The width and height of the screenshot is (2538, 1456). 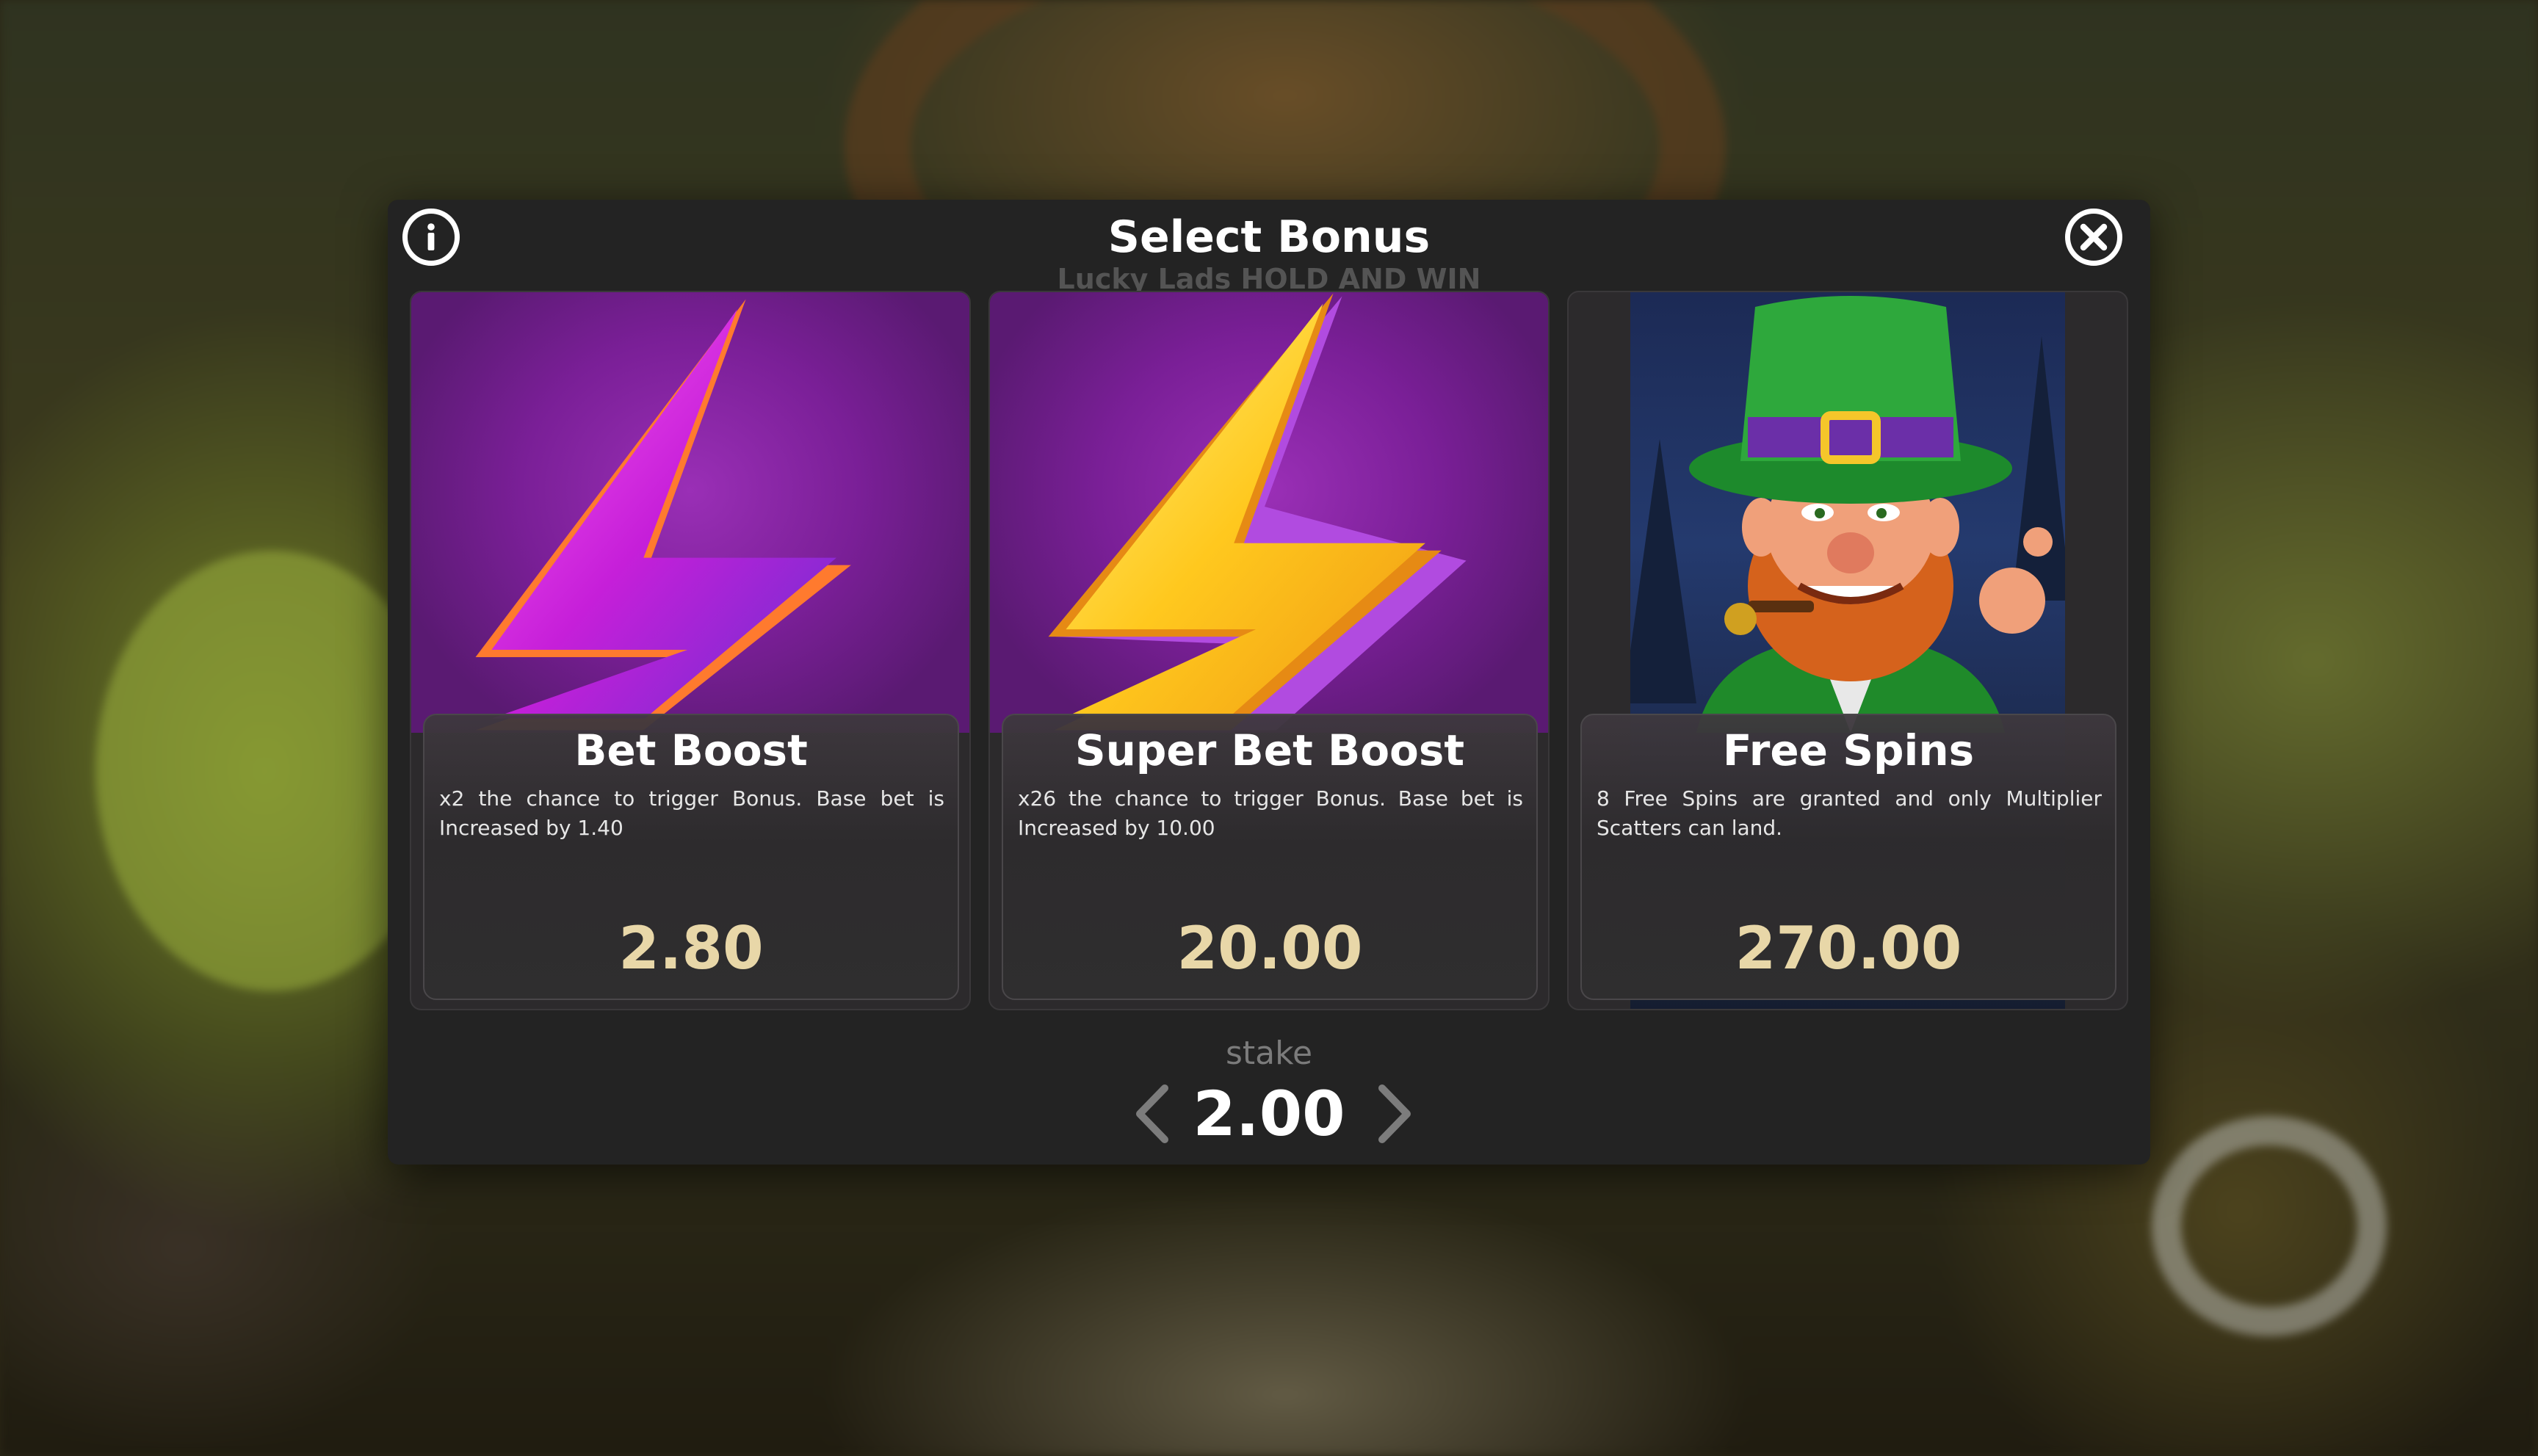 I want to click on stake-label: stake, so click(x=1269, y=1053).